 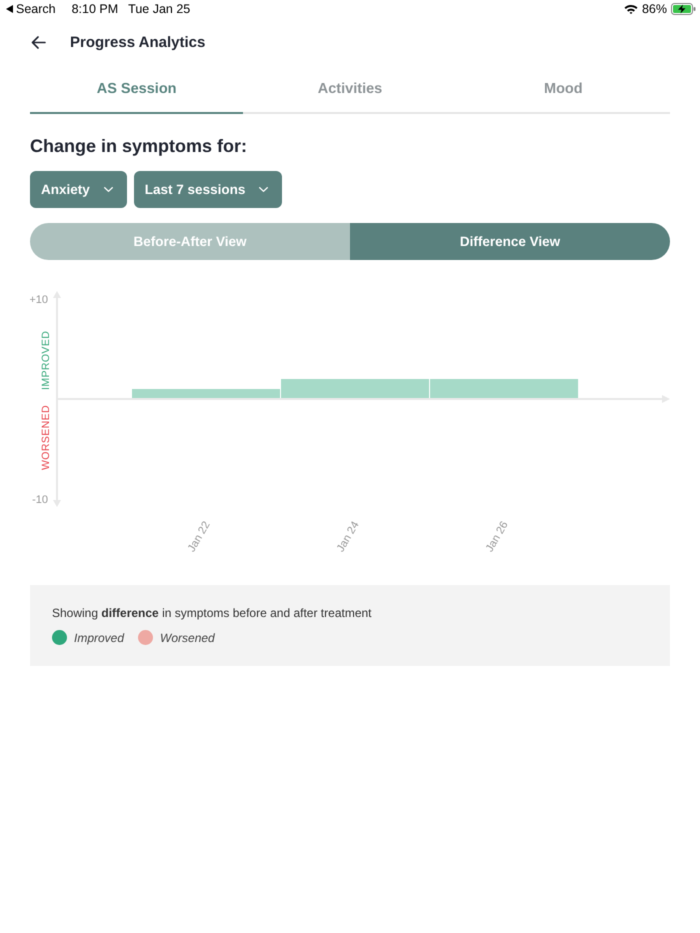 I want to click on battery-icon, so click(x=683, y=9).